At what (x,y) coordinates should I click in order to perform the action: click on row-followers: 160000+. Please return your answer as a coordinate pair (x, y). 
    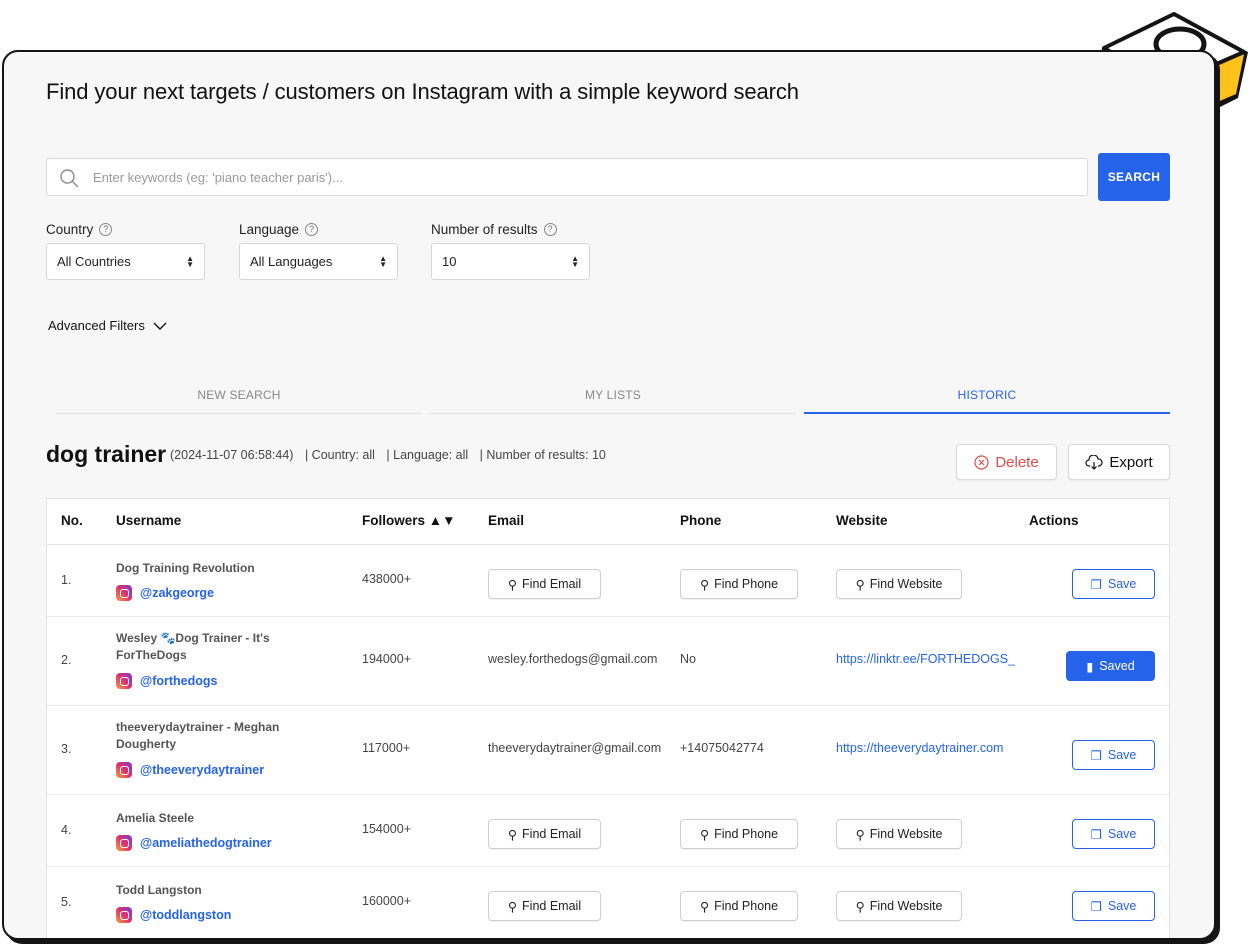
    Looking at the image, I should click on (387, 901).